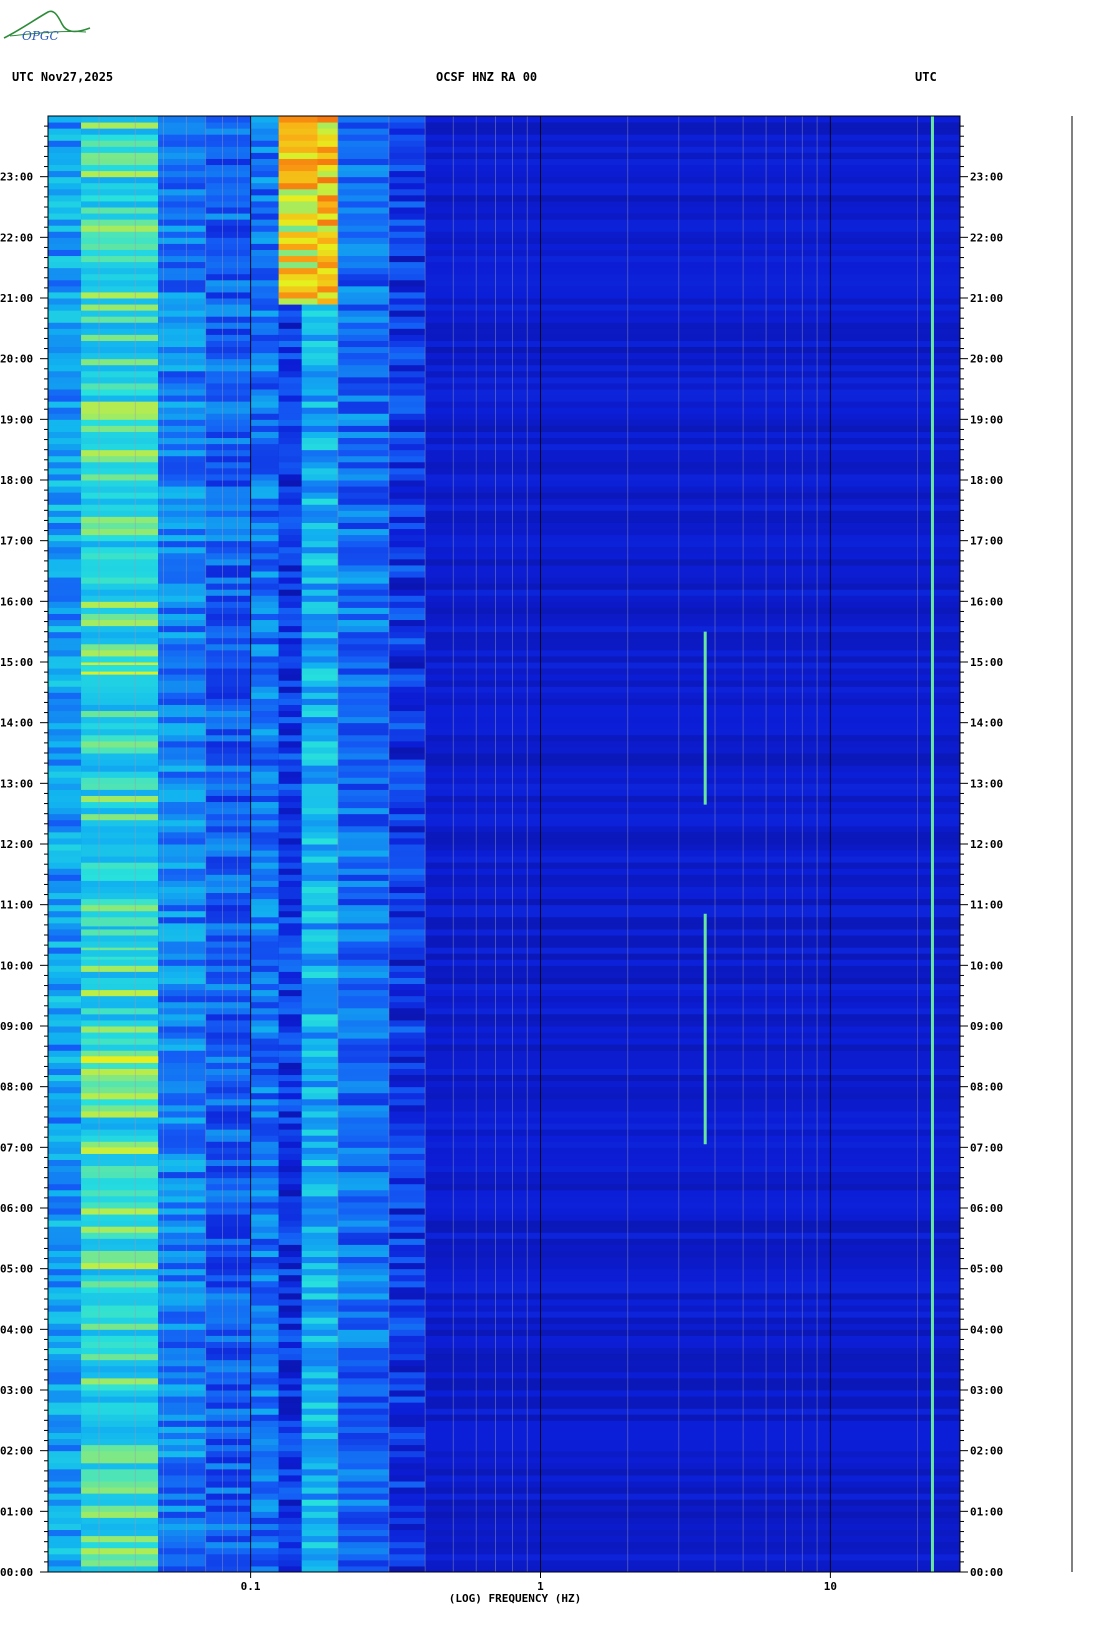  I want to click on y-tick-label-left: 20:00, so click(16, 359).